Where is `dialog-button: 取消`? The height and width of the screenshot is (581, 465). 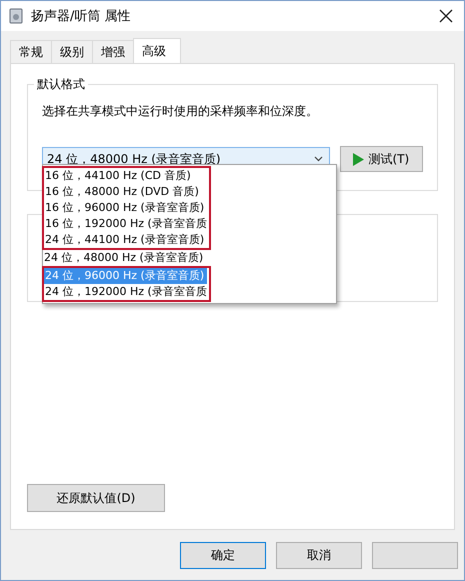 dialog-button: 取消 is located at coordinates (319, 555).